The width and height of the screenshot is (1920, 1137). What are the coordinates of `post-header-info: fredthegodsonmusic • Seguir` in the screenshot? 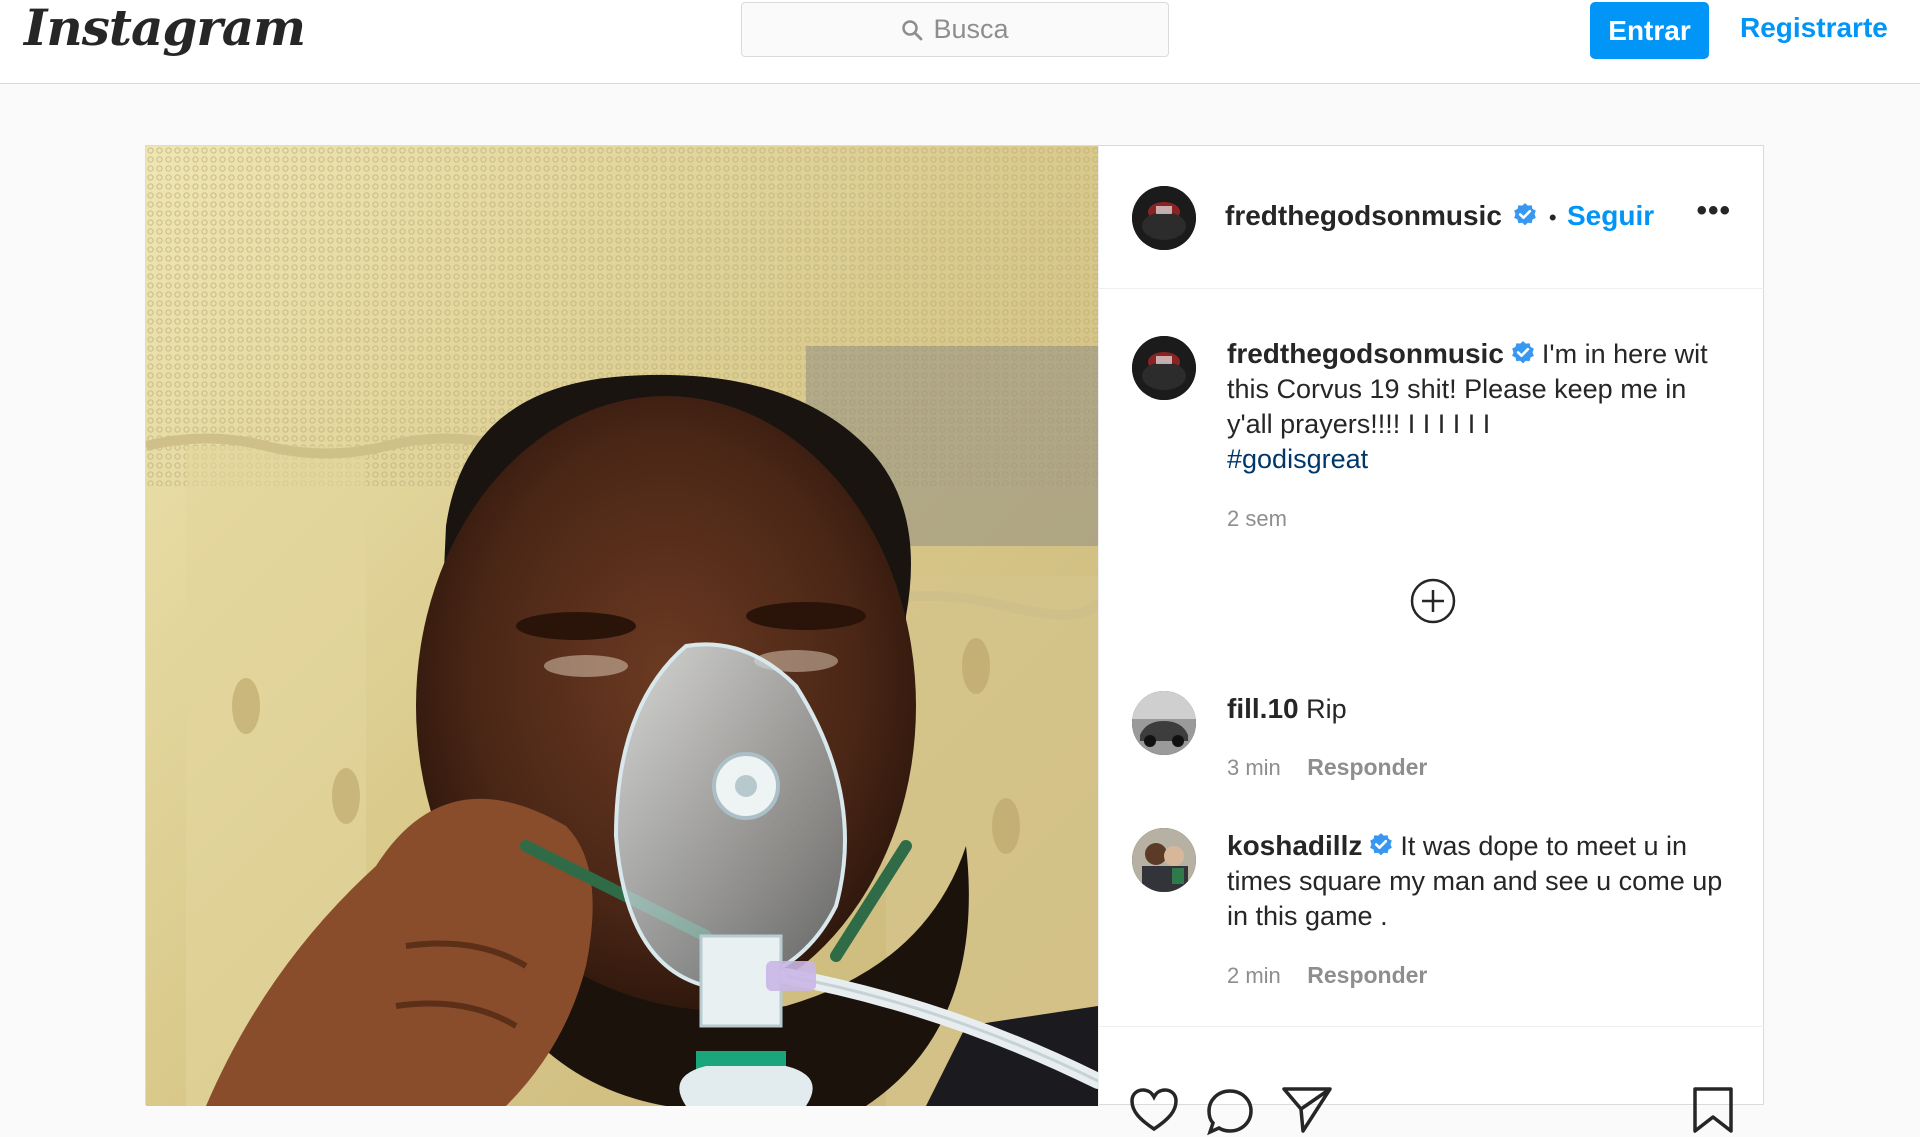 It's located at (1439, 216).